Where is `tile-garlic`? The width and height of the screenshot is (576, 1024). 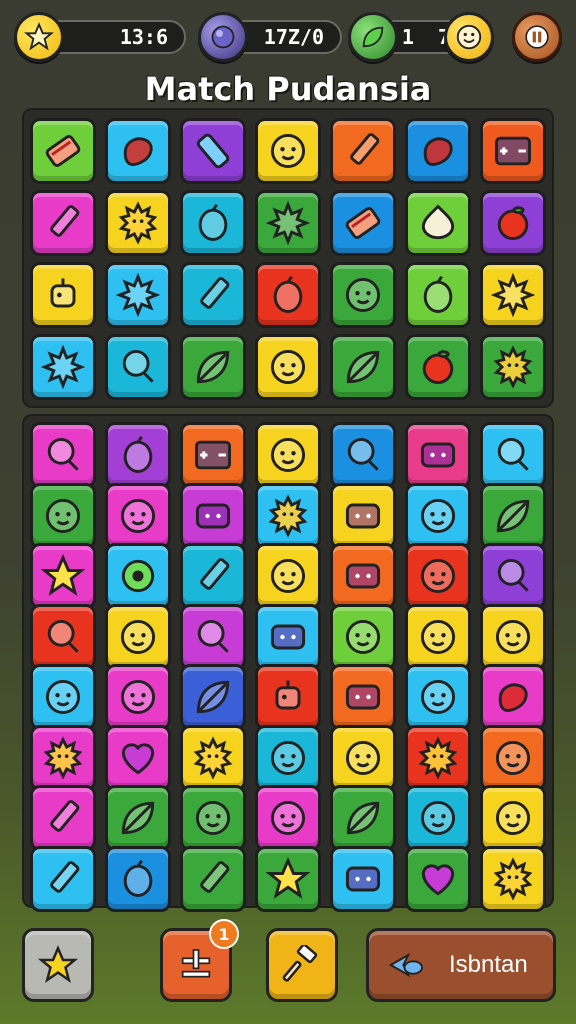 tile-garlic is located at coordinates (438, 223).